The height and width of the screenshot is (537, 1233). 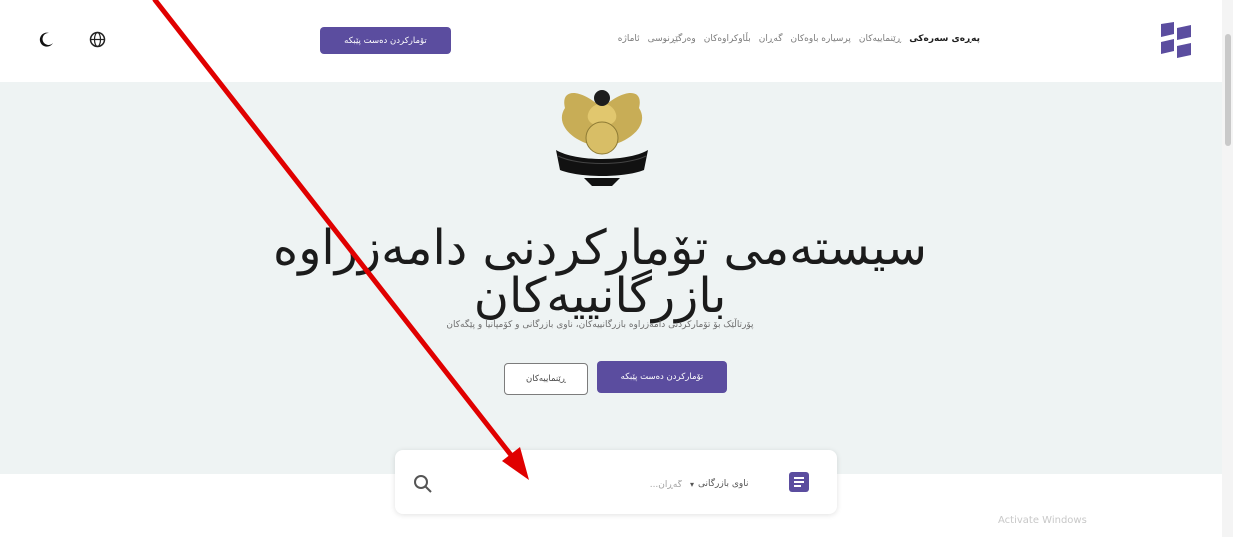 What do you see at coordinates (423, 484) in the screenshot?
I see `search-icon` at bounding box center [423, 484].